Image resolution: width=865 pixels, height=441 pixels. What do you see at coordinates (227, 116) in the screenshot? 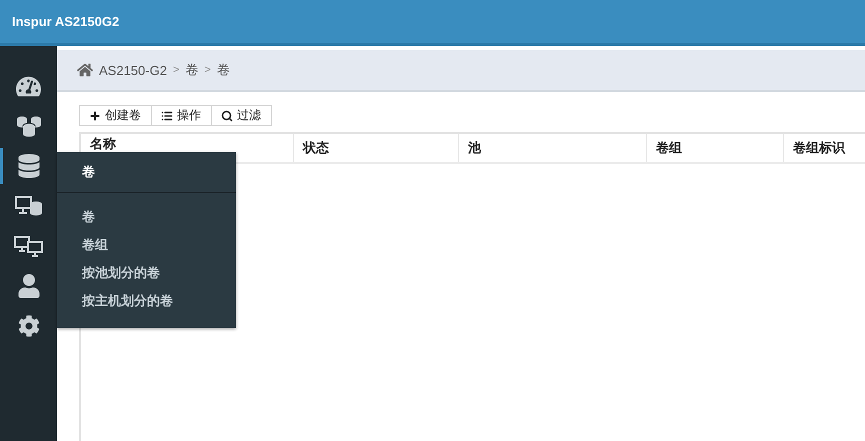
I see `search-icon` at bounding box center [227, 116].